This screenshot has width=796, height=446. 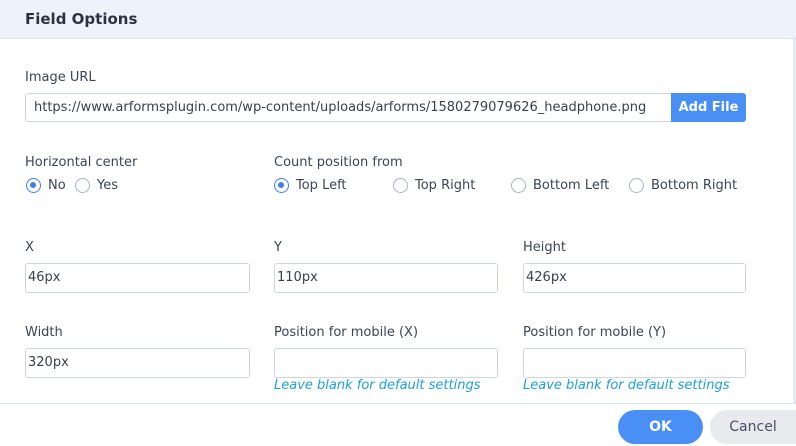 What do you see at coordinates (29, 247) in the screenshot?
I see `x-label: X` at bounding box center [29, 247].